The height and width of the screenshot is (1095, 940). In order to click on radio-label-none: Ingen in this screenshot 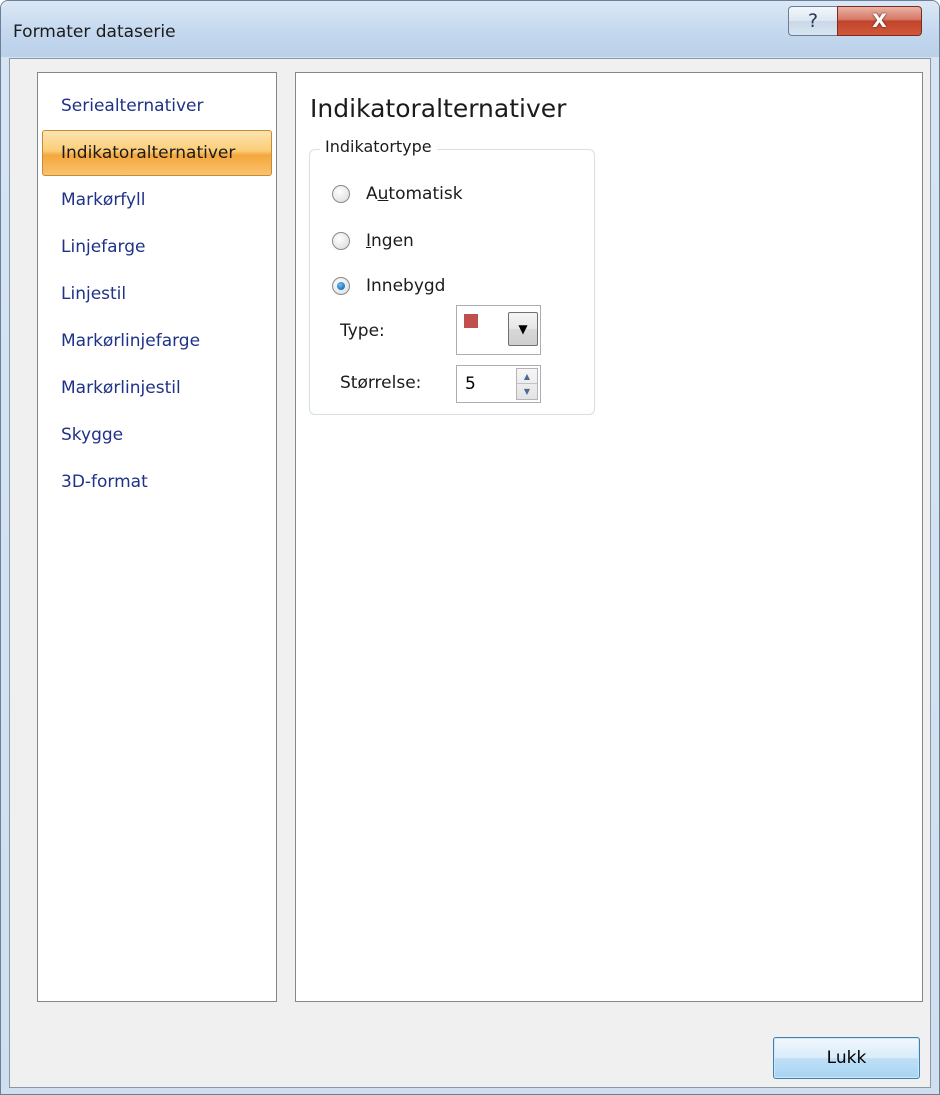, I will do `click(390, 241)`.